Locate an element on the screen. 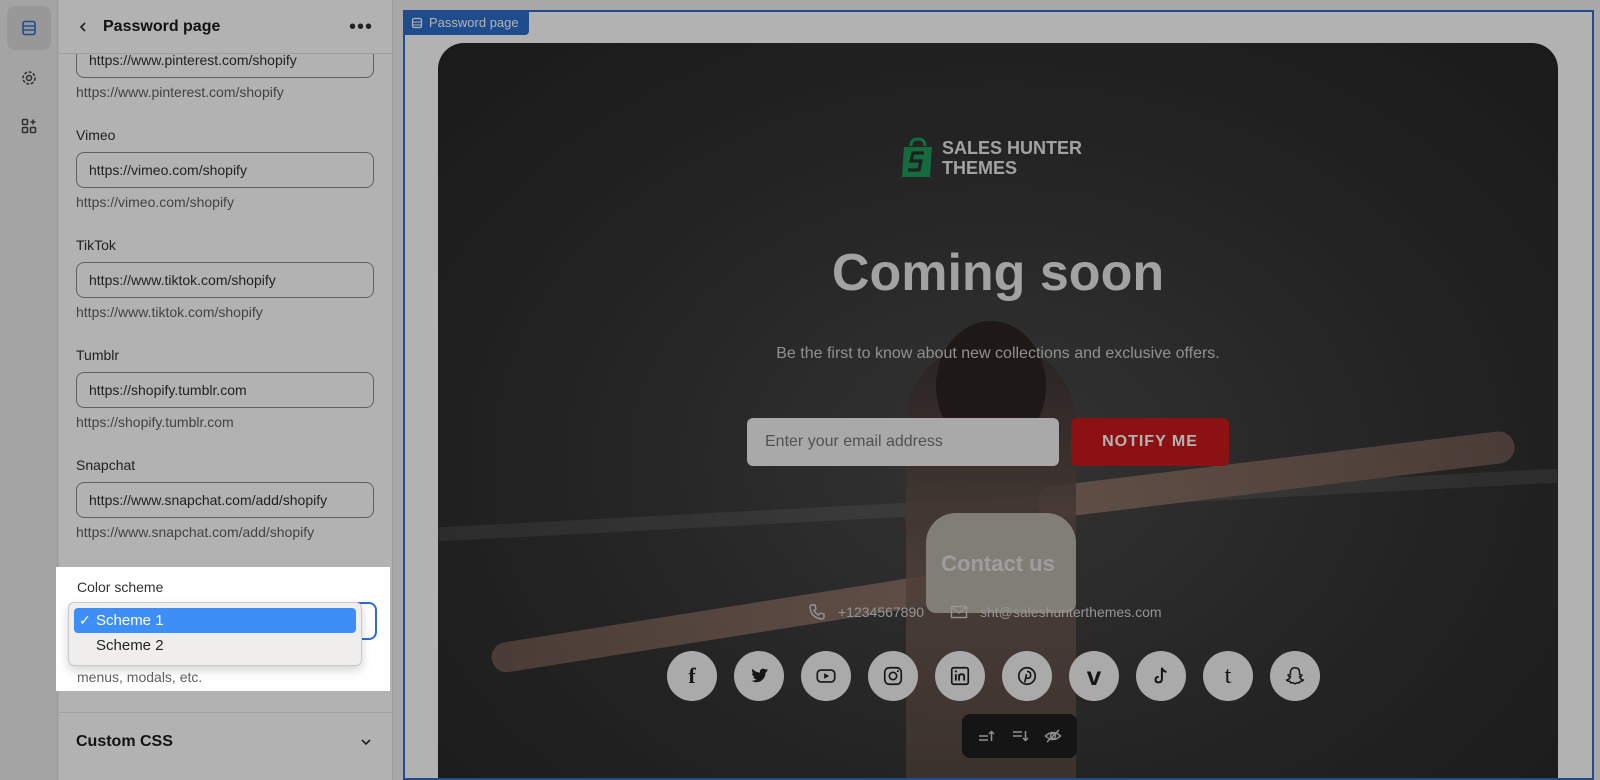 The image size is (1600, 780). snapchat-label: Snapchat is located at coordinates (106, 465).